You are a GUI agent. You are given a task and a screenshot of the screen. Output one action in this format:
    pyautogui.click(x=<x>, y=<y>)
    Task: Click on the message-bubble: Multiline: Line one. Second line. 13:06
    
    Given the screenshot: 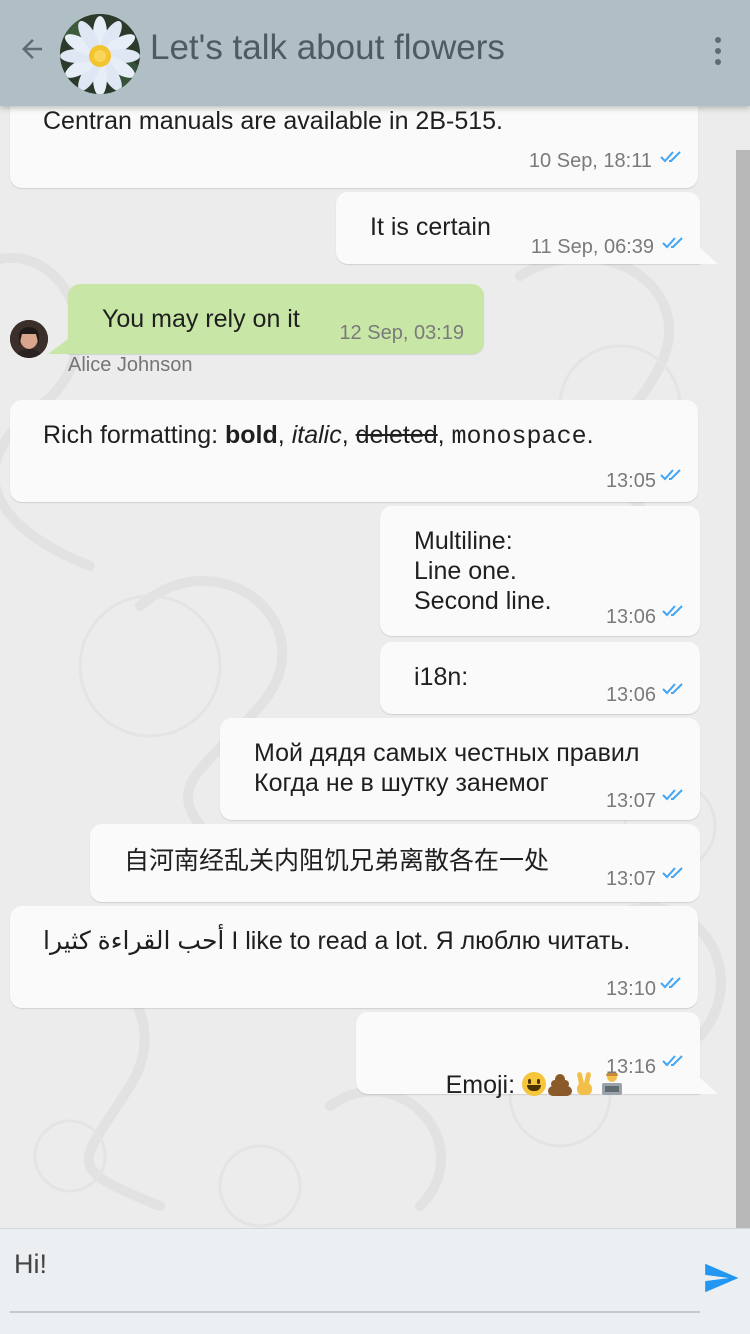 What is the action you would take?
    pyautogui.click(x=540, y=571)
    